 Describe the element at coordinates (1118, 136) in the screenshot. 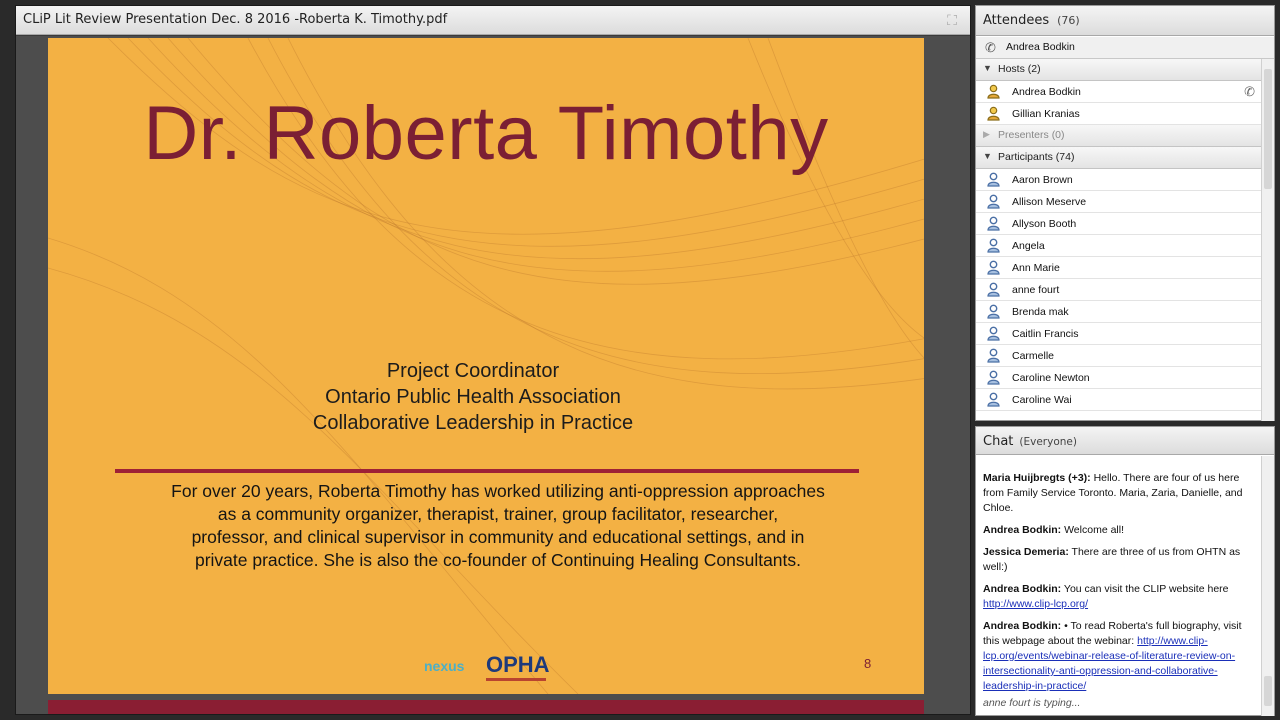

I see `attendee-group-header: ▶ Presenters (0)` at that location.